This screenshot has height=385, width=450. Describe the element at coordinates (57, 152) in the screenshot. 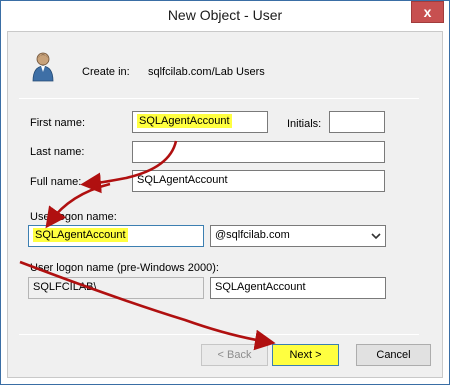

I see `last-name-label: Last name:` at that location.